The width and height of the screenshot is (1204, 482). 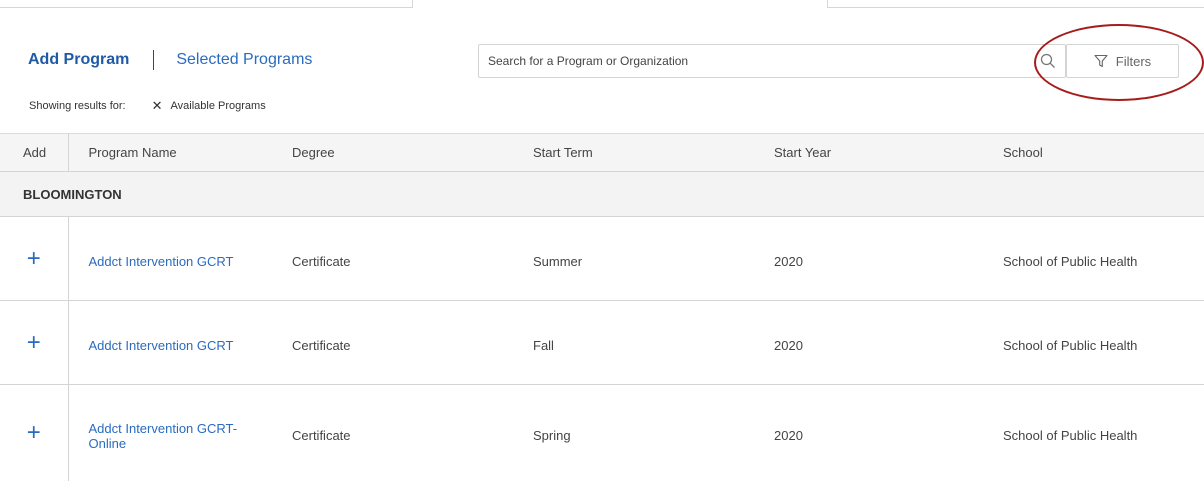 I want to click on filters-button: Filters, so click(x=1122, y=61).